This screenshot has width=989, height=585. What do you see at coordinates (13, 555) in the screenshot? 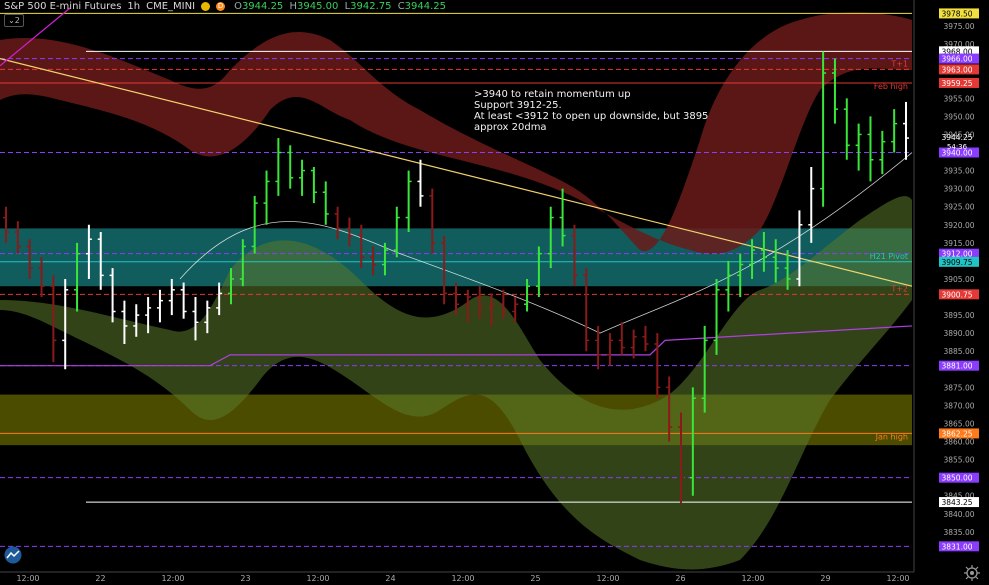
I see `tradingview-logo-icon` at bounding box center [13, 555].